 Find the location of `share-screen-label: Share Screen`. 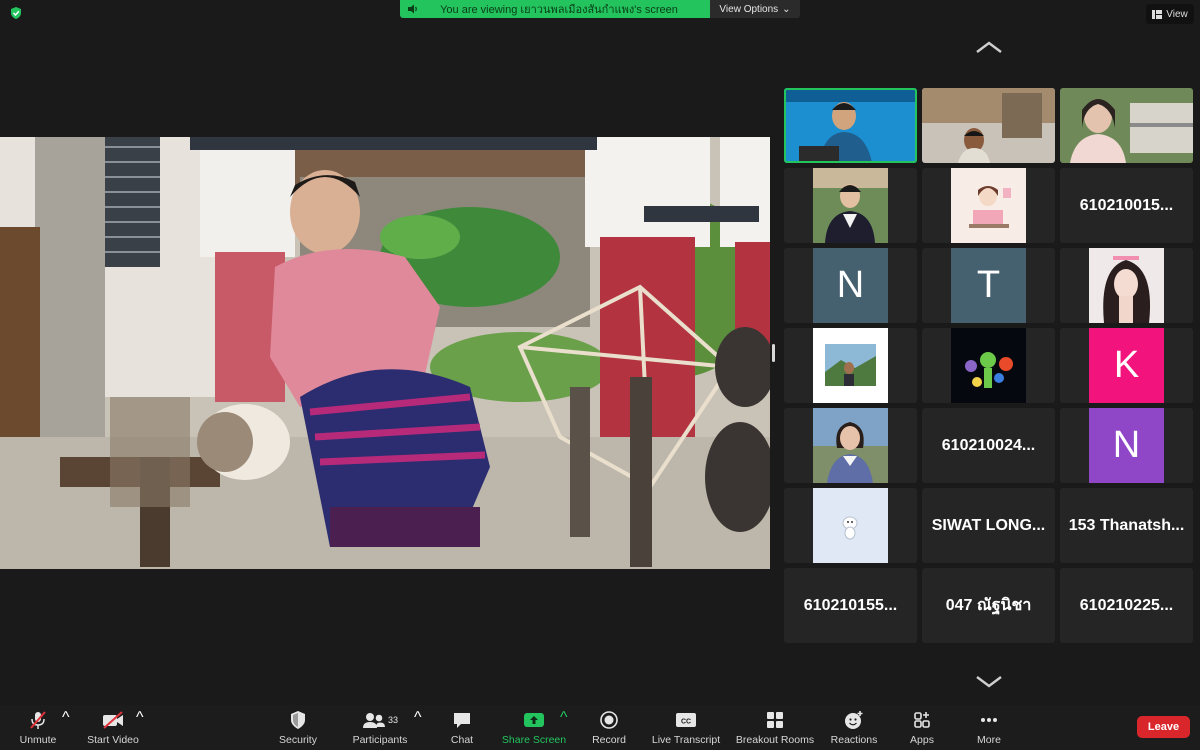

share-screen-label: Share Screen is located at coordinates (534, 740).